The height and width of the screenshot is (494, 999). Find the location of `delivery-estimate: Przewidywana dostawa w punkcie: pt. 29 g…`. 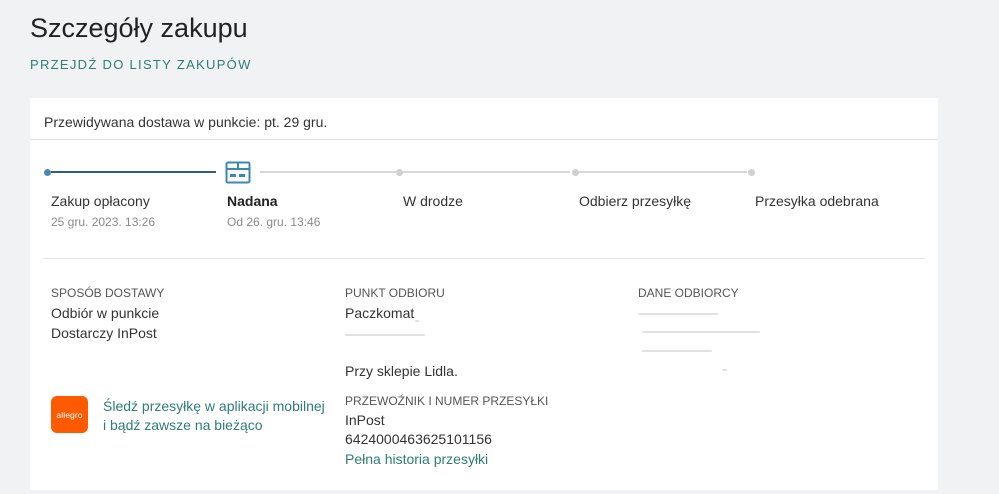

delivery-estimate: Przewidywana dostawa w punkcie: pt. 29 g… is located at coordinates (186, 122).